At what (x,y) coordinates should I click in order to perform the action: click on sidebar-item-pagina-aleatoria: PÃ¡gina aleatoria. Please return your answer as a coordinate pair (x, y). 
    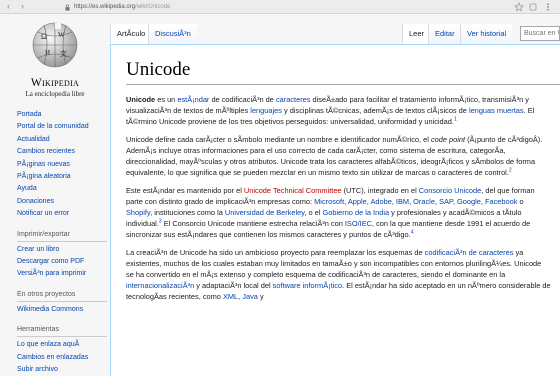
    Looking at the image, I should click on (63, 177).